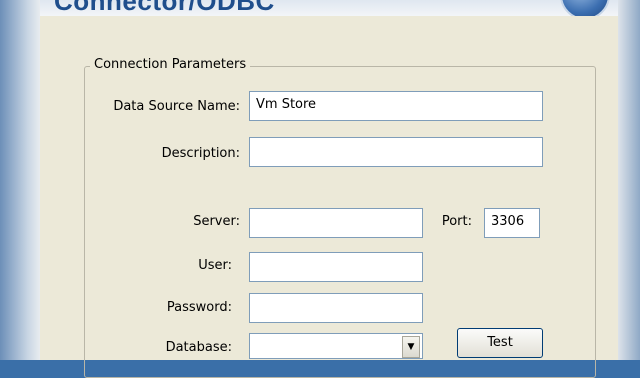 The width and height of the screenshot is (640, 378). Describe the element at coordinates (198, 347) in the screenshot. I see `database-label: Database:` at that location.